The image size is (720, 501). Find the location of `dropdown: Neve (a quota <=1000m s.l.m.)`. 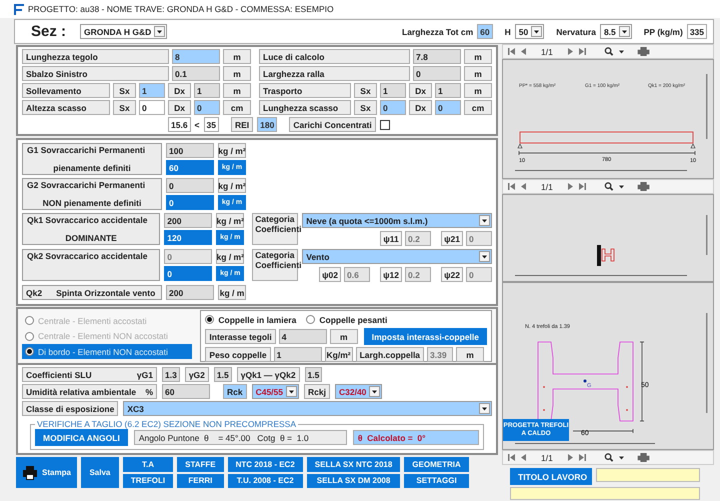

dropdown: Neve (a quota <=1000m s.l.m.) is located at coordinates (397, 220).